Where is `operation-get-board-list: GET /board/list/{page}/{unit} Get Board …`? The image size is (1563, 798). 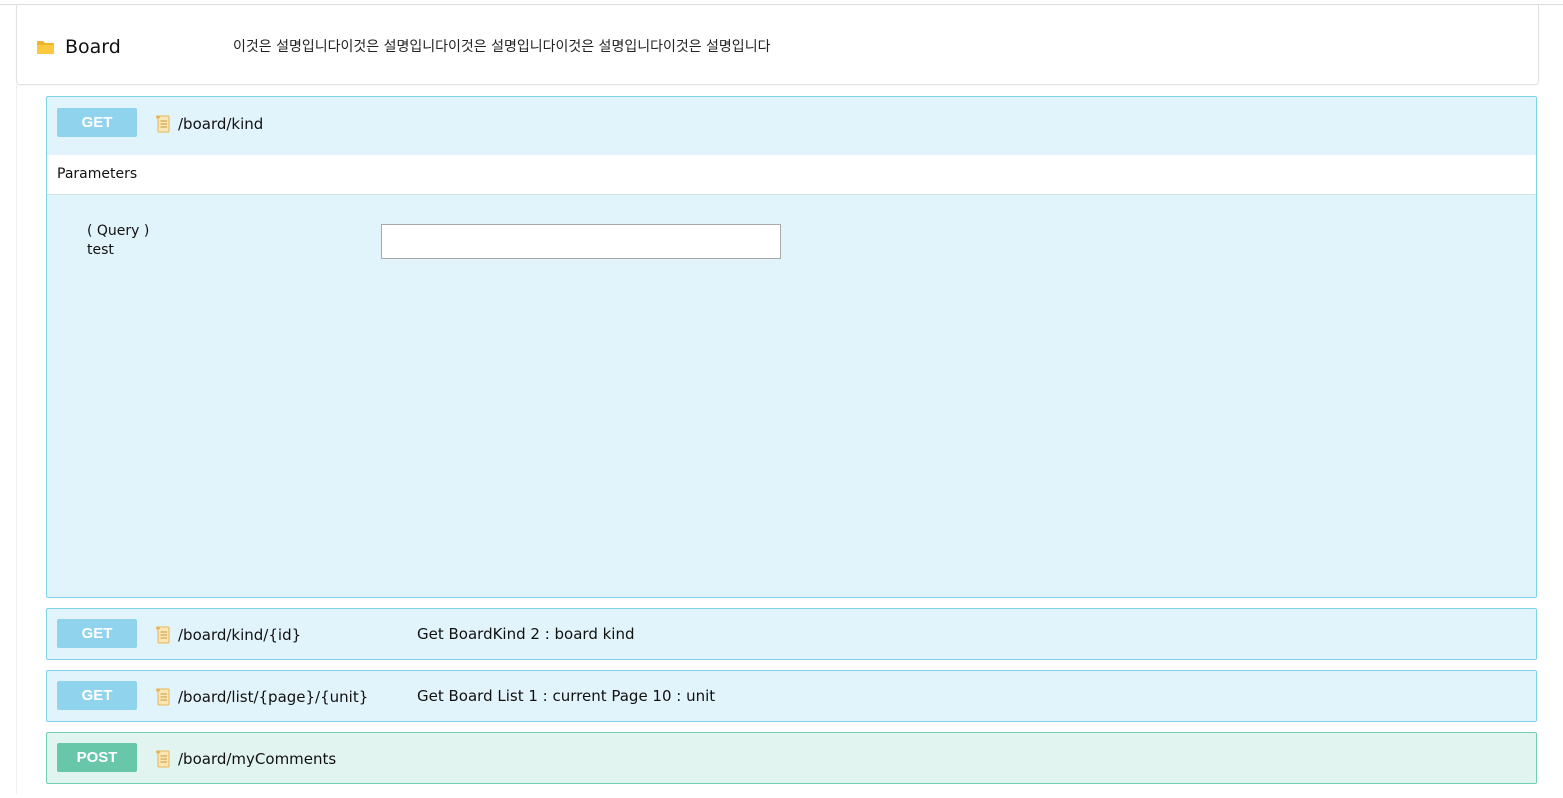 operation-get-board-list: GET /board/list/{page}/{unit} Get Board … is located at coordinates (791, 696).